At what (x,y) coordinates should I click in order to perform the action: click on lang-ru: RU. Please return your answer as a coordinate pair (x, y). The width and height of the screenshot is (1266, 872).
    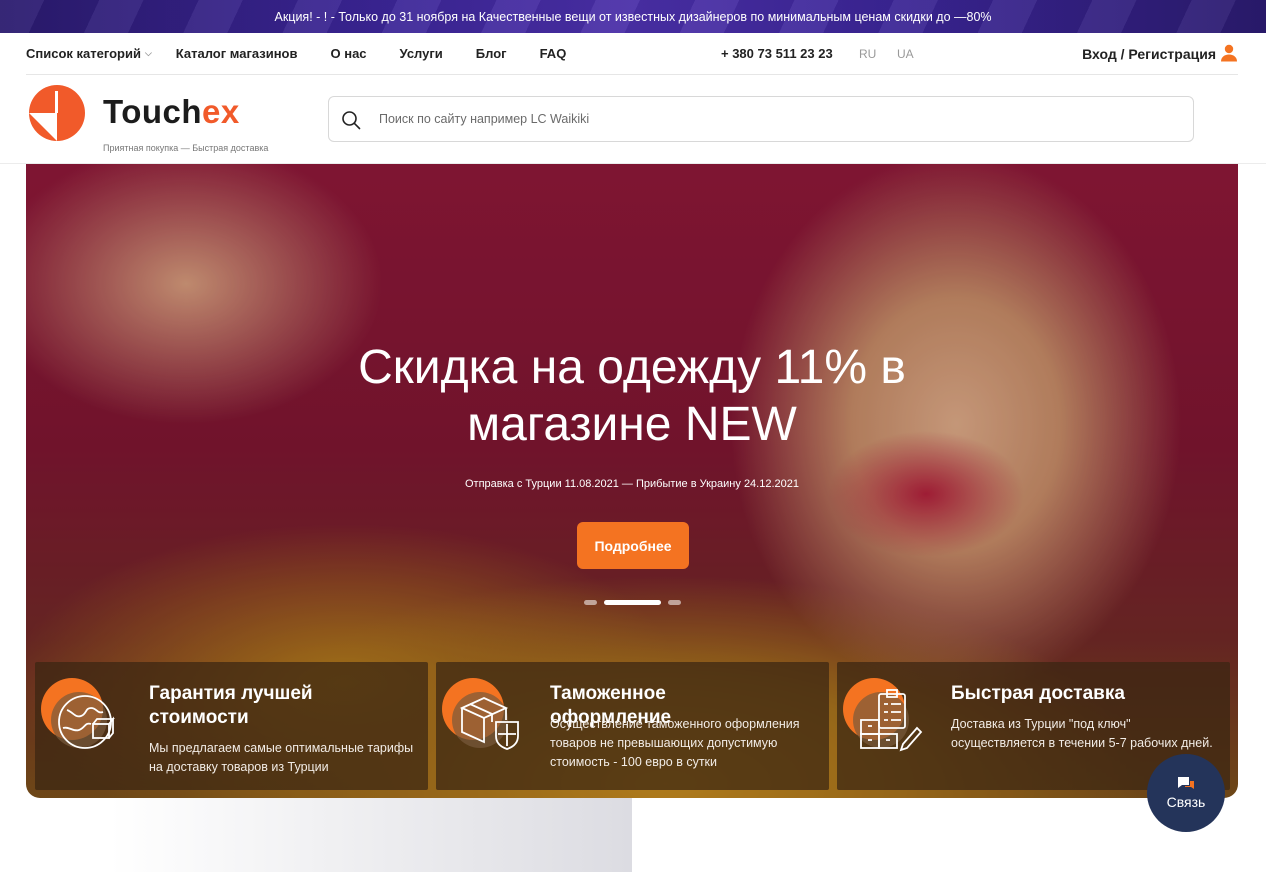
    Looking at the image, I should click on (867, 54).